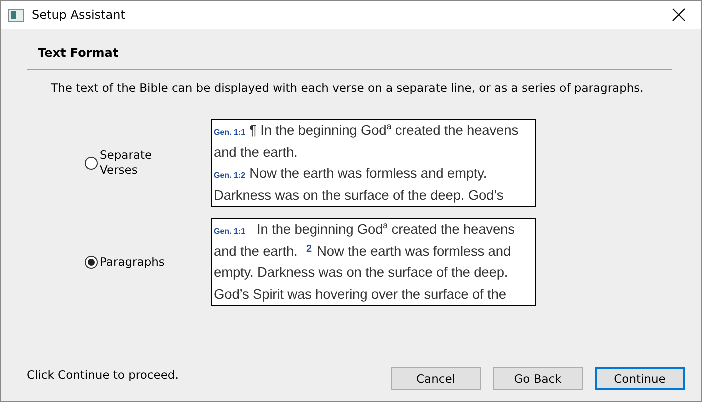  What do you see at coordinates (361, 295) in the screenshot?
I see `preview-line: God’s Spirit was hovering over the surface of the` at bounding box center [361, 295].